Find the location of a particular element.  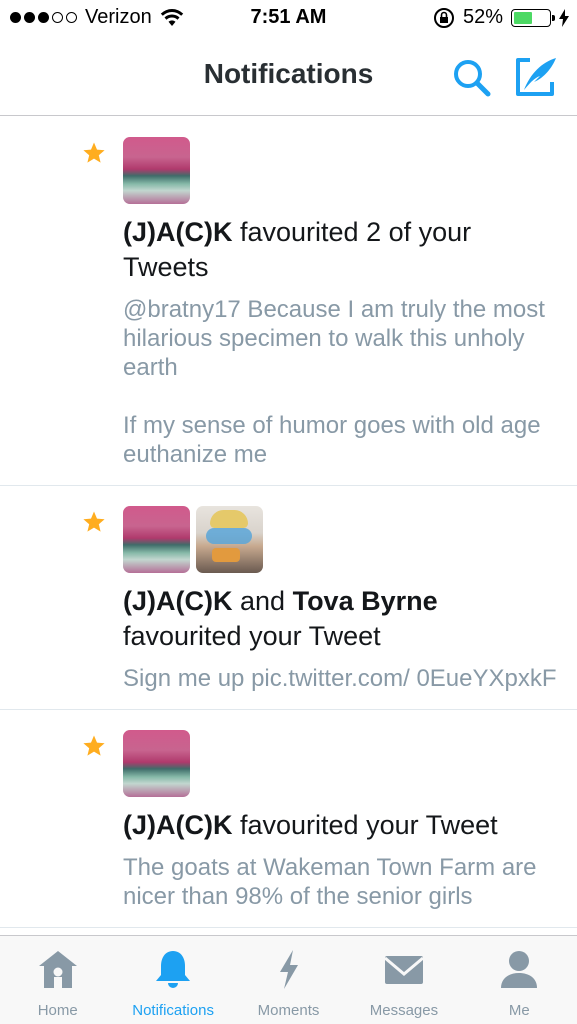

notification-headline: (J)A(C)K favourited 2 of your Tweets is located at coordinates (340, 250).